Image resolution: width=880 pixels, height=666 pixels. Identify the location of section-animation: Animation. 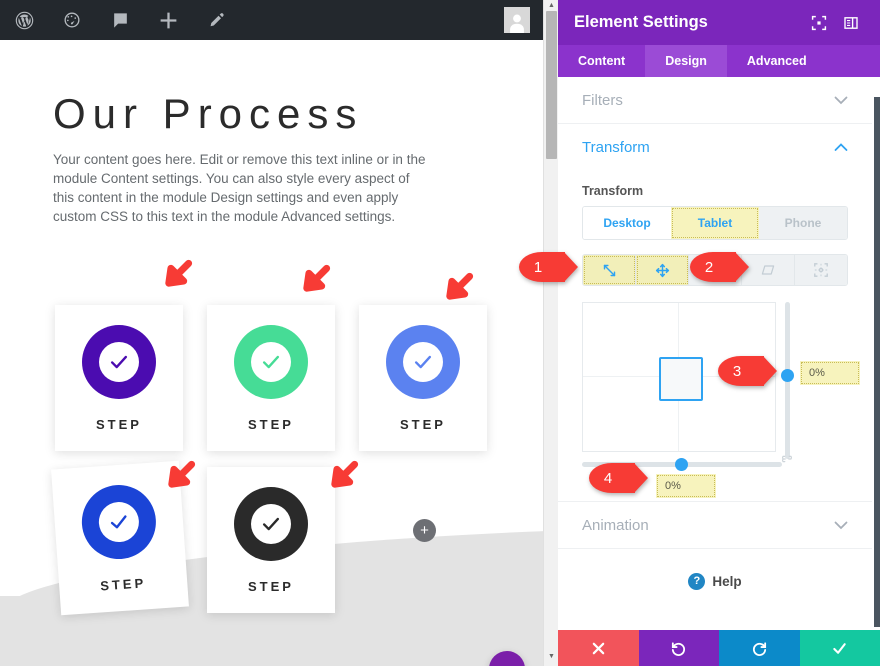
(715, 525).